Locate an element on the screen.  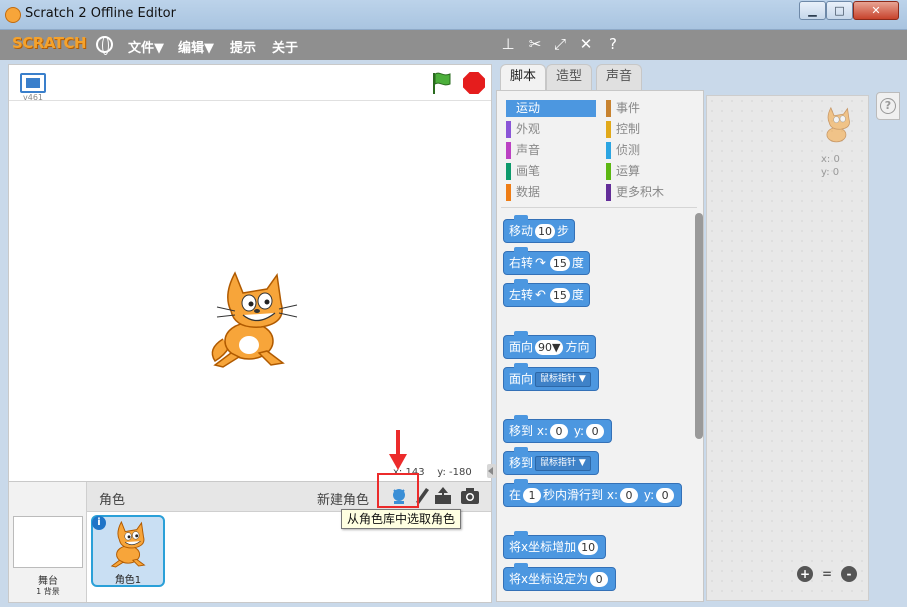
question-icon: ? is located at coordinates (888, 106).